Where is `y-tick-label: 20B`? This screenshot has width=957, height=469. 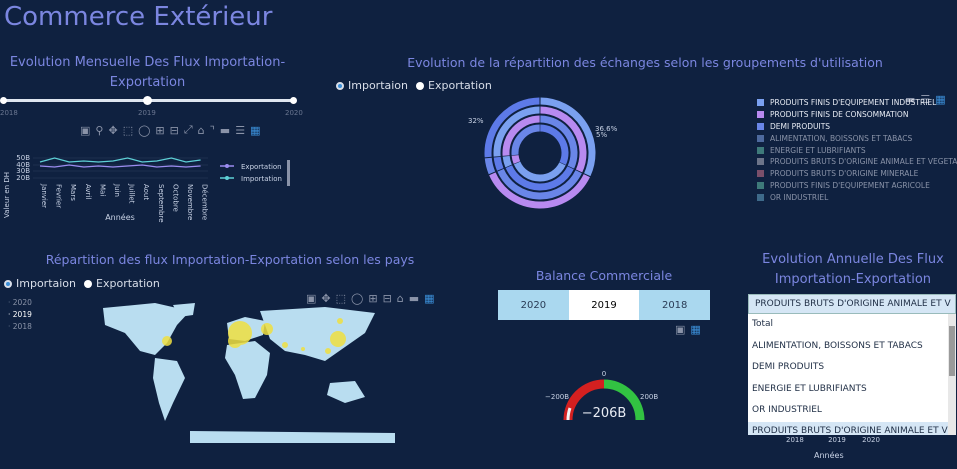 y-tick-label: 20B is located at coordinates (23, 178).